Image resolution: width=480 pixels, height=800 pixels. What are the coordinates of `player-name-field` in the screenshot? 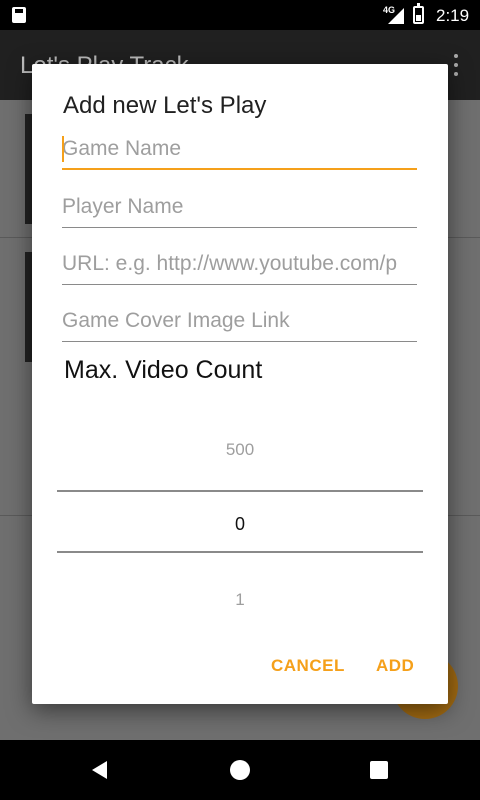 It's located at (239, 207).